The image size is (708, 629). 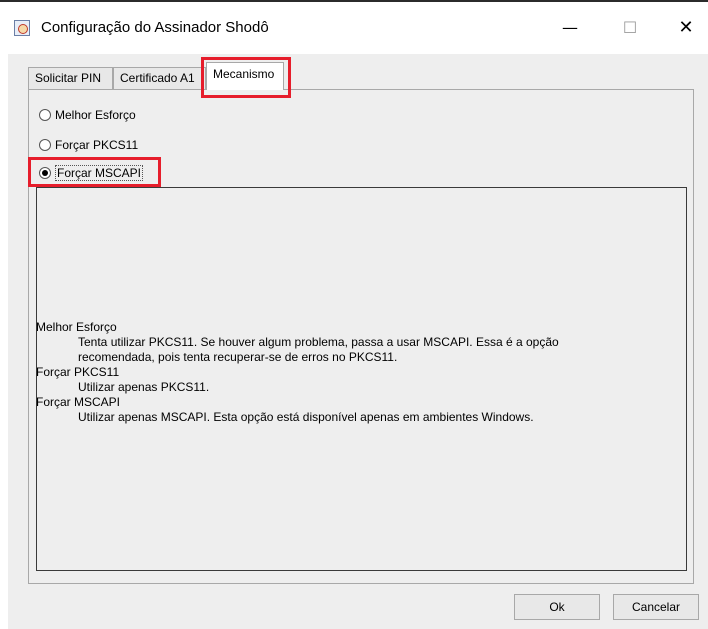 What do you see at coordinates (686, 28) in the screenshot?
I see `close-button: ✕` at bounding box center [686, 28].